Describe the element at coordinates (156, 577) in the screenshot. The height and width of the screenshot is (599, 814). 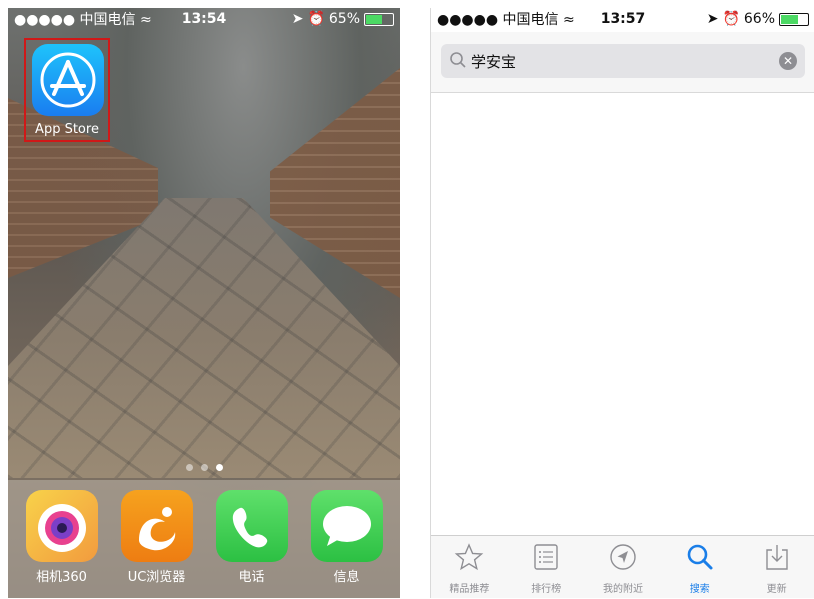
I see `dock-label-uc-browser: UC浏览器` at that location.